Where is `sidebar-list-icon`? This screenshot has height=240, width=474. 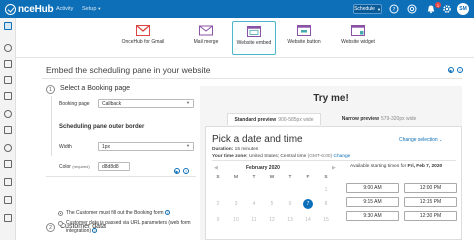
sidebar-list-icon is located at coordinates (8, 218).